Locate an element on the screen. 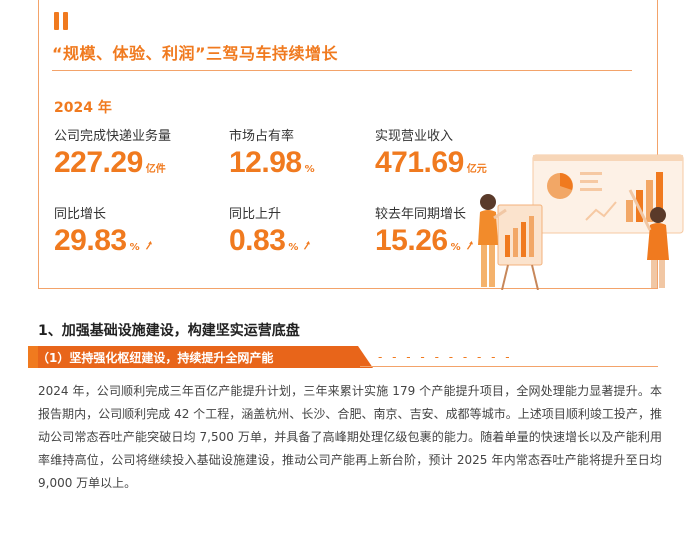 Image resolution: width=700 pixels, height=536 pixels. stat-share-growth: 同比上升 0.83% is located at coordinates (270, 230).